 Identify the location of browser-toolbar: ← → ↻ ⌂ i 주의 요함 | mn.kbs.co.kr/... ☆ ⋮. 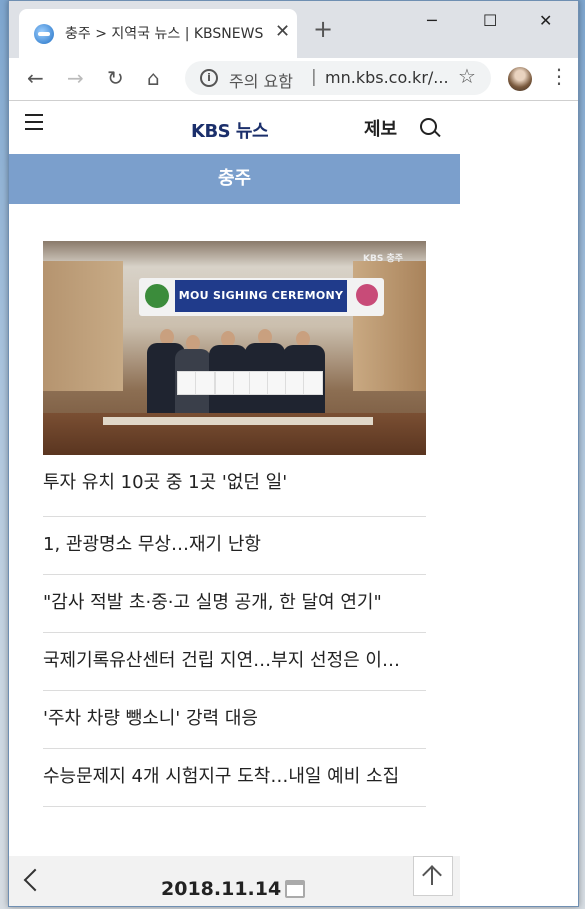
(293, 79).